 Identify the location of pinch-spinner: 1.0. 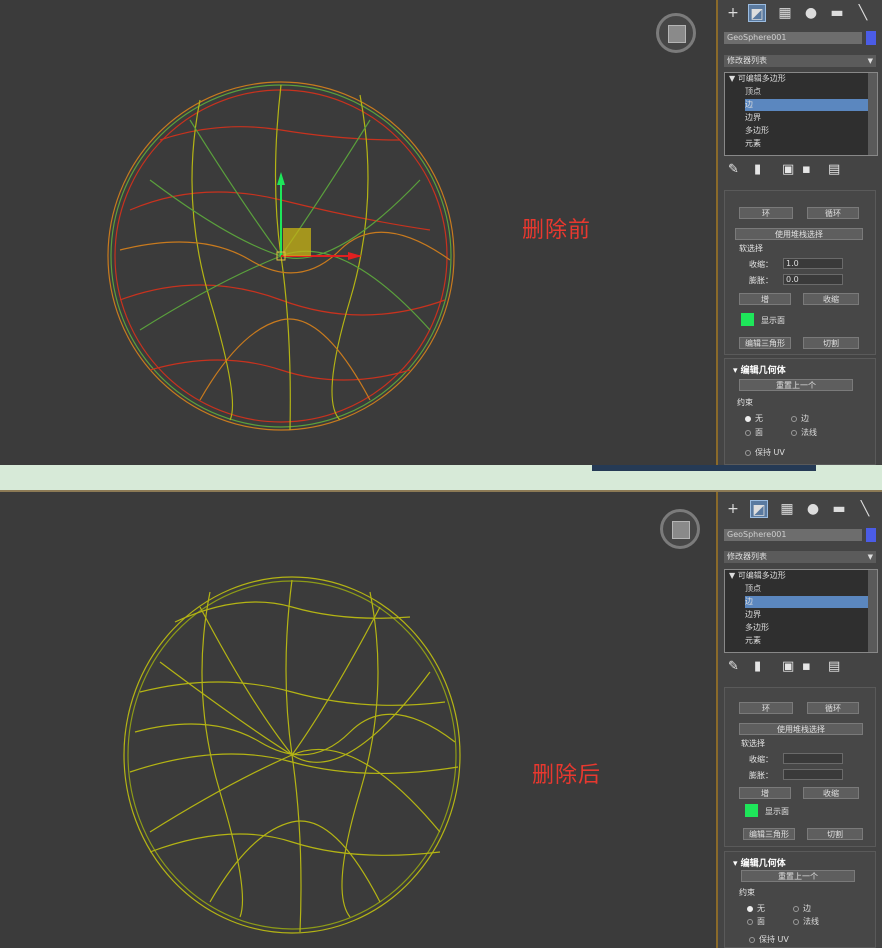
(813, 263).